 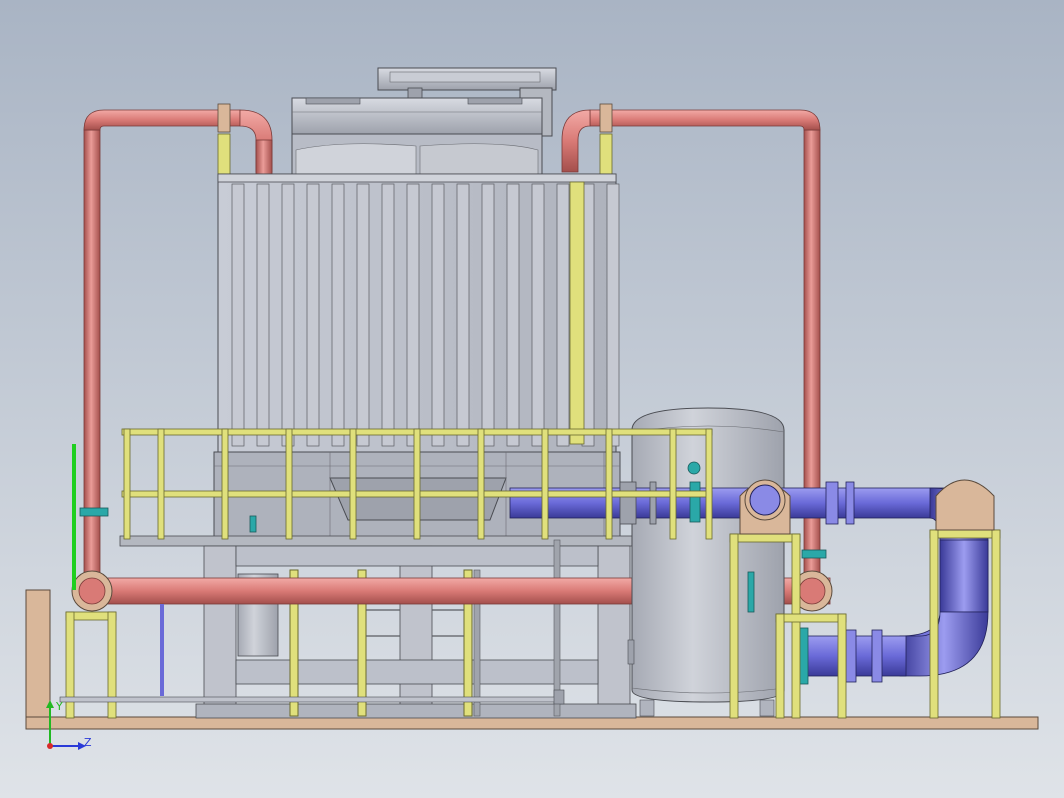 I want to click on support-structure, so click(x=415, y=627).